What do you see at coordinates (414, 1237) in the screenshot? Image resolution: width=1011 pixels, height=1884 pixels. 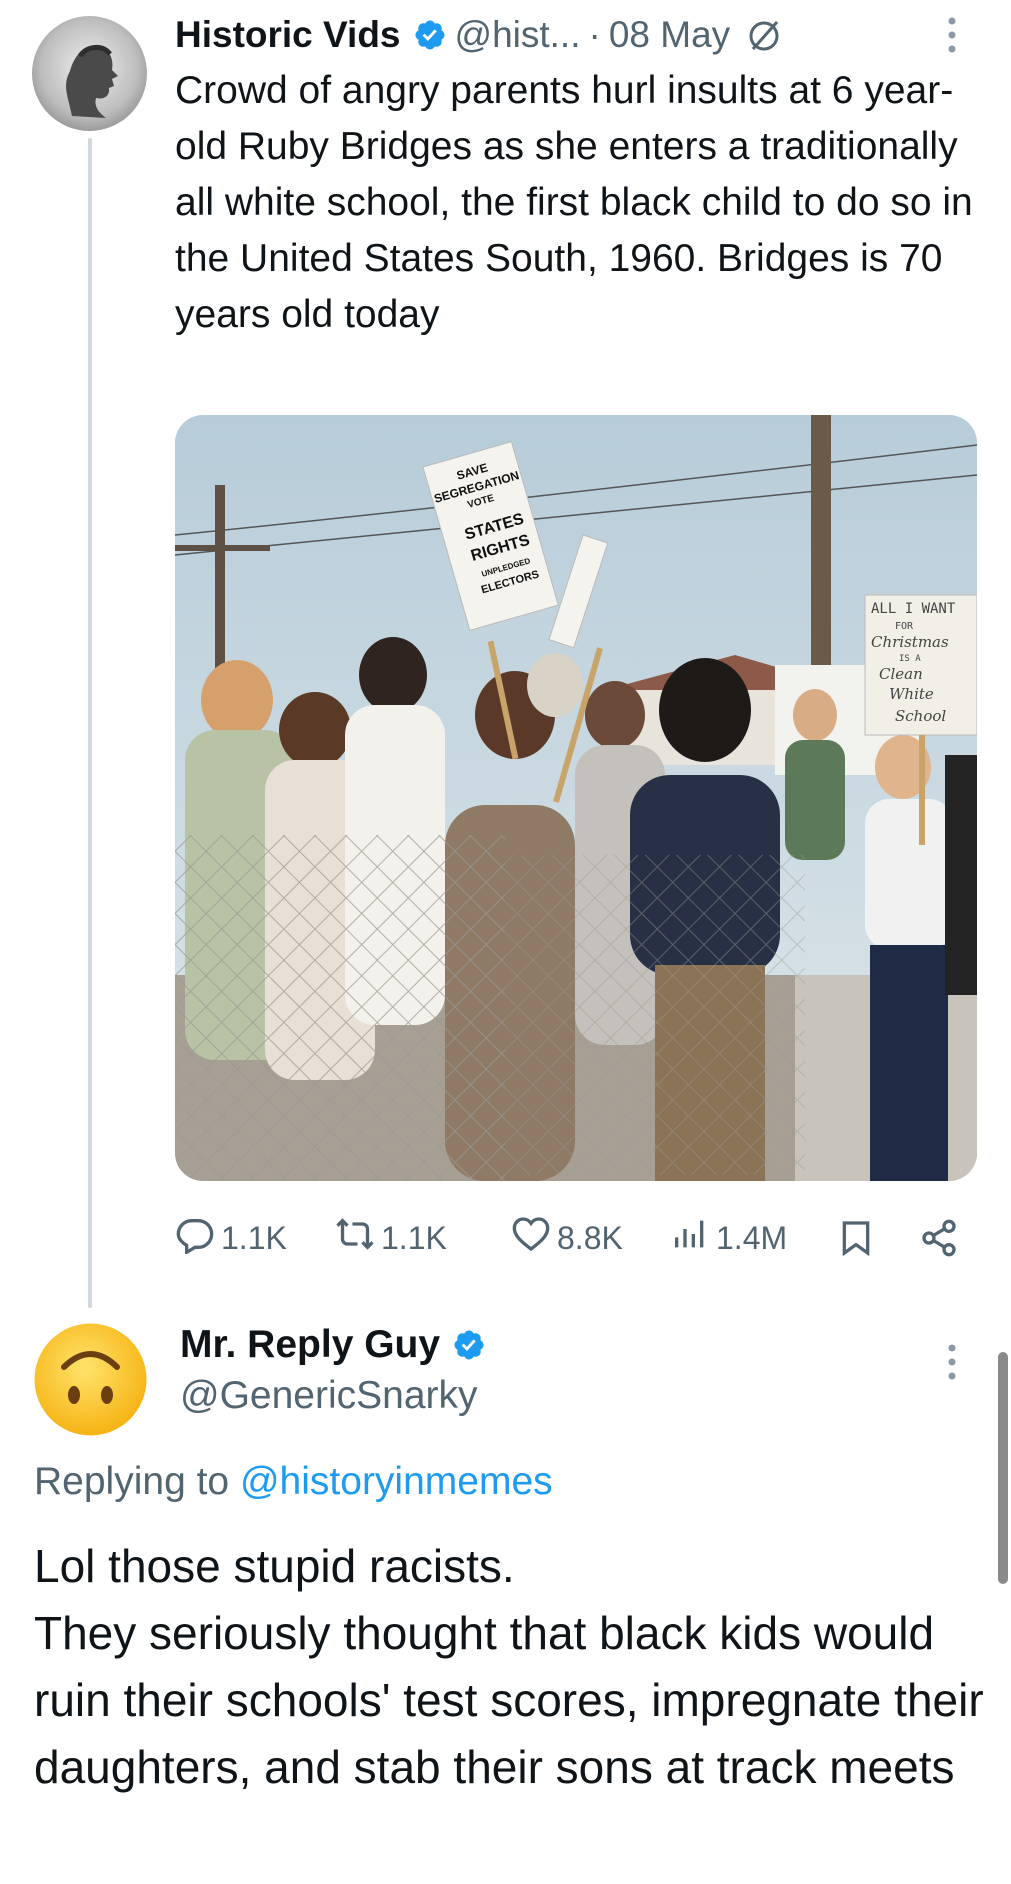 I see `repost-count: 1.1K` at bounding box center [414, 1237].